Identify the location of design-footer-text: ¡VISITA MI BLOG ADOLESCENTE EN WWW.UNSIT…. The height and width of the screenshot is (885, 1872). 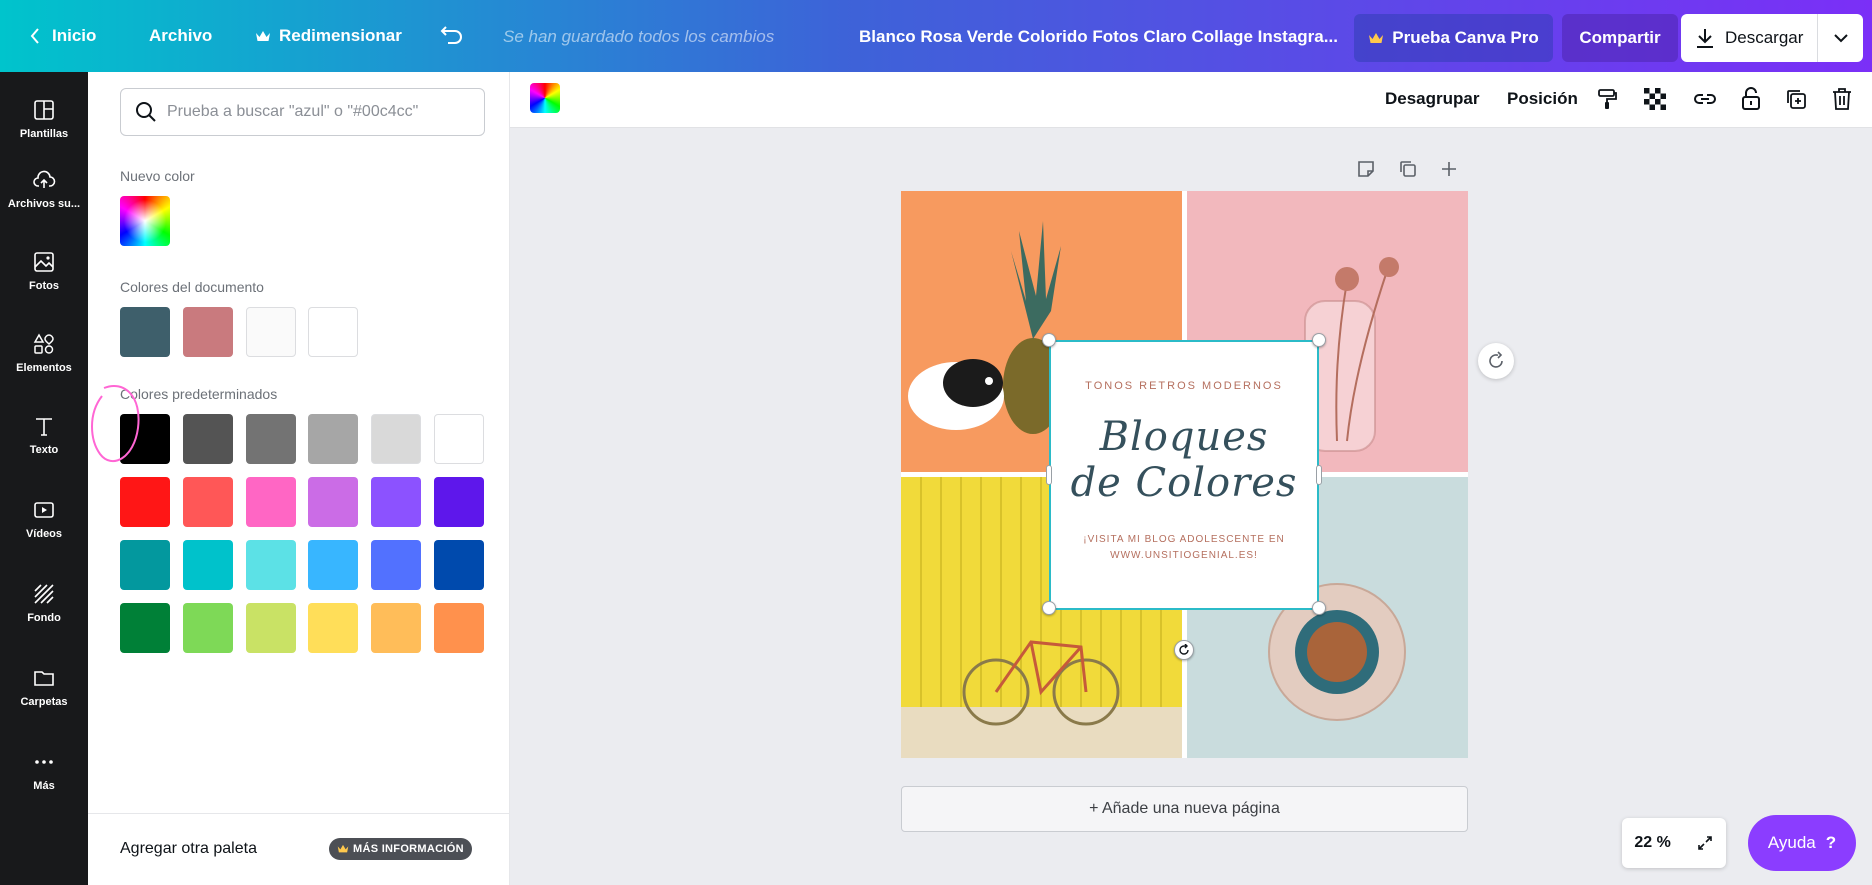
(1184, 548).